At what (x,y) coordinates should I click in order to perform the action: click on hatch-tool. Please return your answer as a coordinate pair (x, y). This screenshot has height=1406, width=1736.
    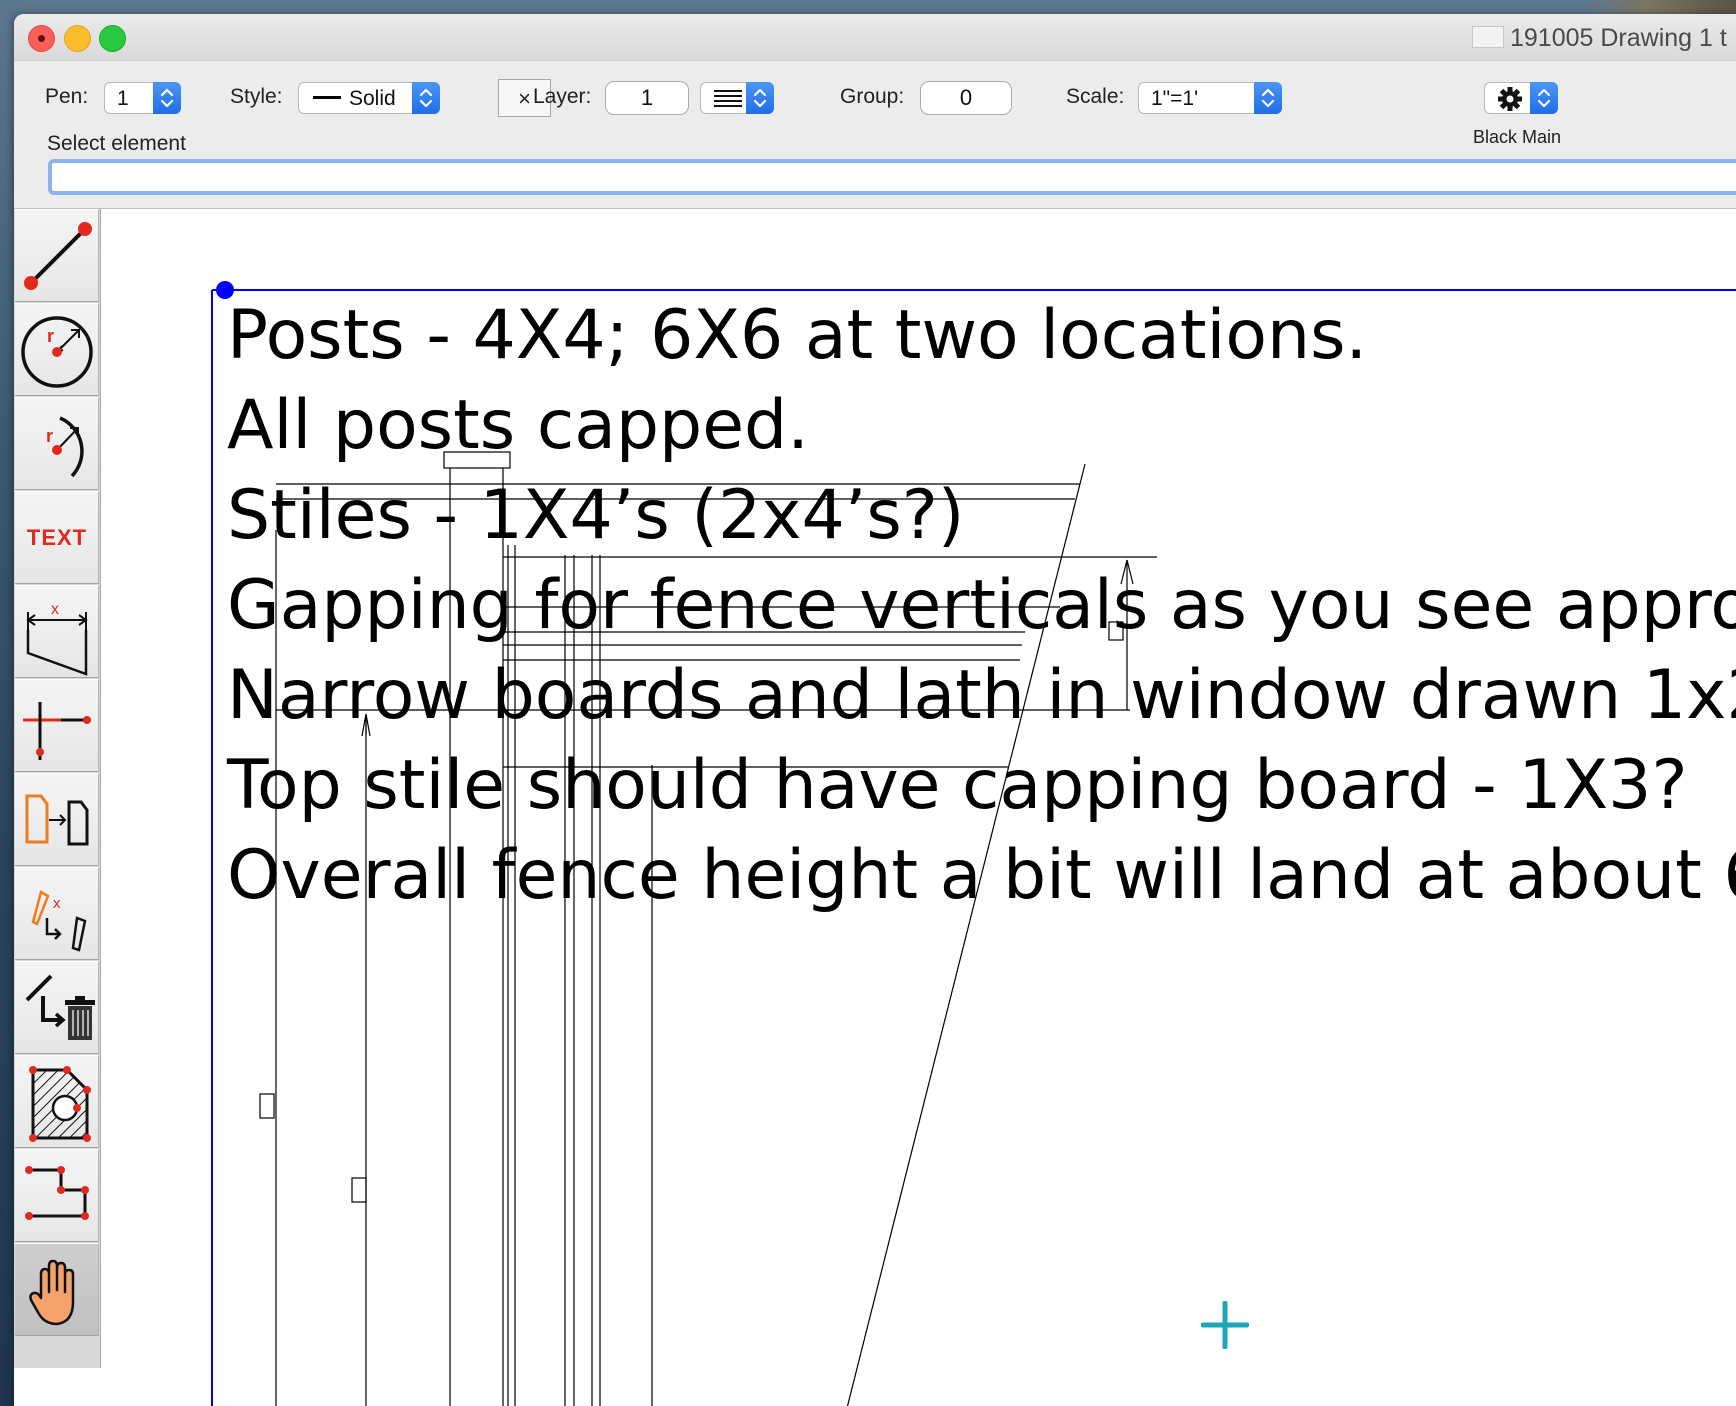
    Looking at the image, I should click on (57, 1101).